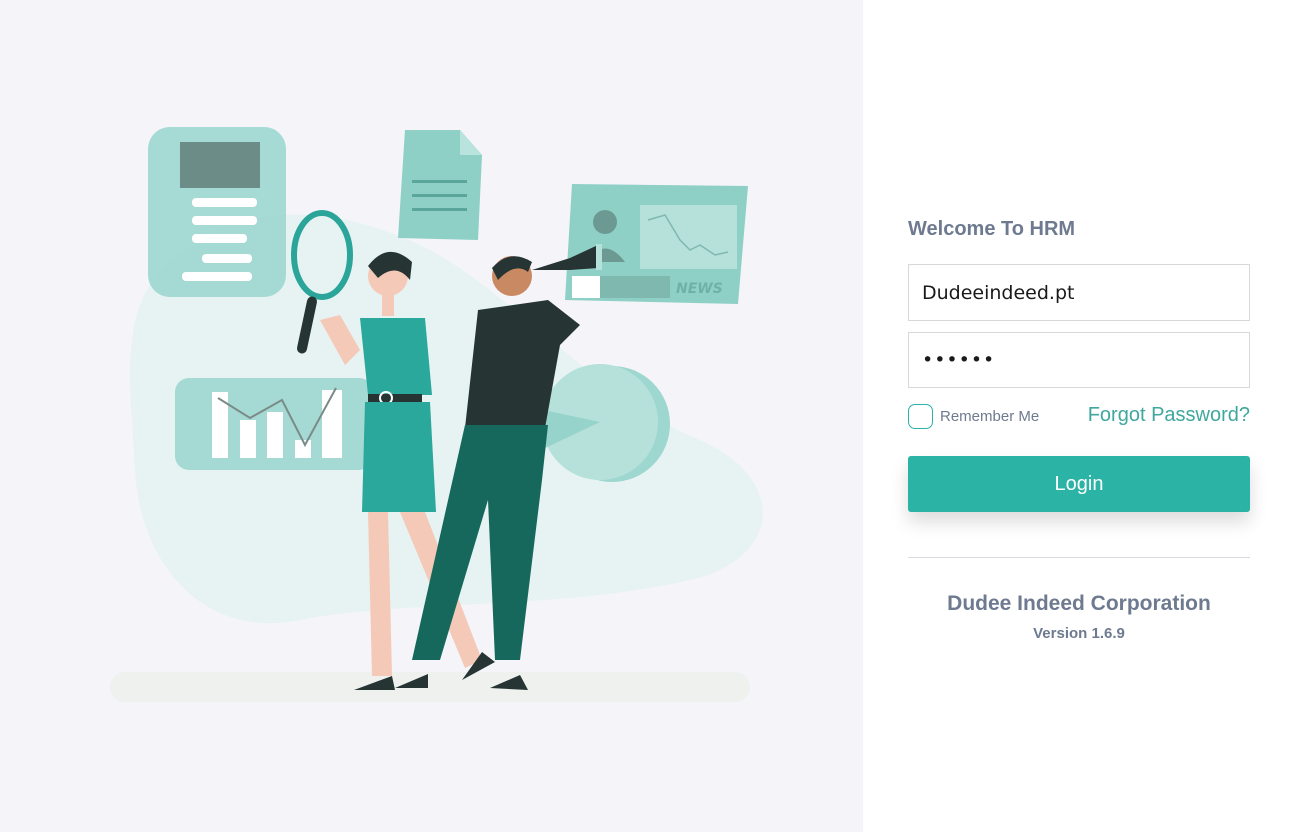 Image resolution: width=1295 pixels, height=832 pixels. I want to click on divider, so click(1079, 557).